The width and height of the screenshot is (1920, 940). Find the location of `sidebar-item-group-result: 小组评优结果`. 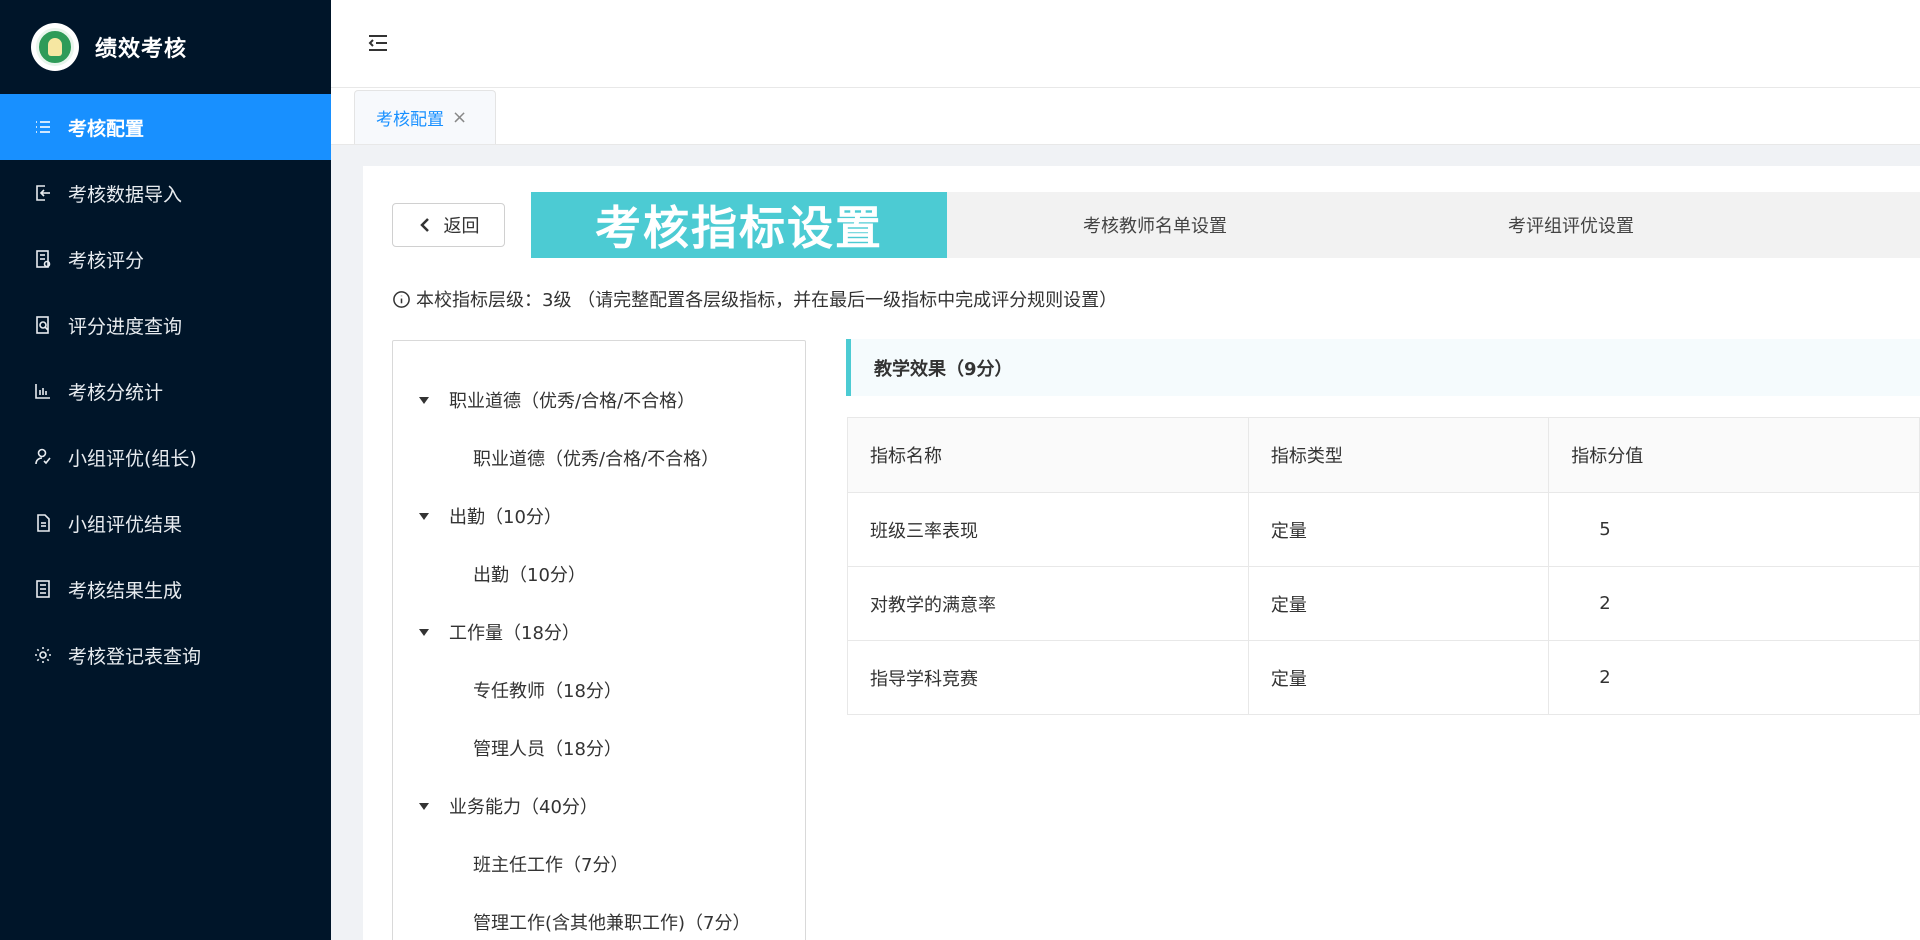

sidebar-item-group-result: 小组评优结果 is located at coordinates (165, 523).